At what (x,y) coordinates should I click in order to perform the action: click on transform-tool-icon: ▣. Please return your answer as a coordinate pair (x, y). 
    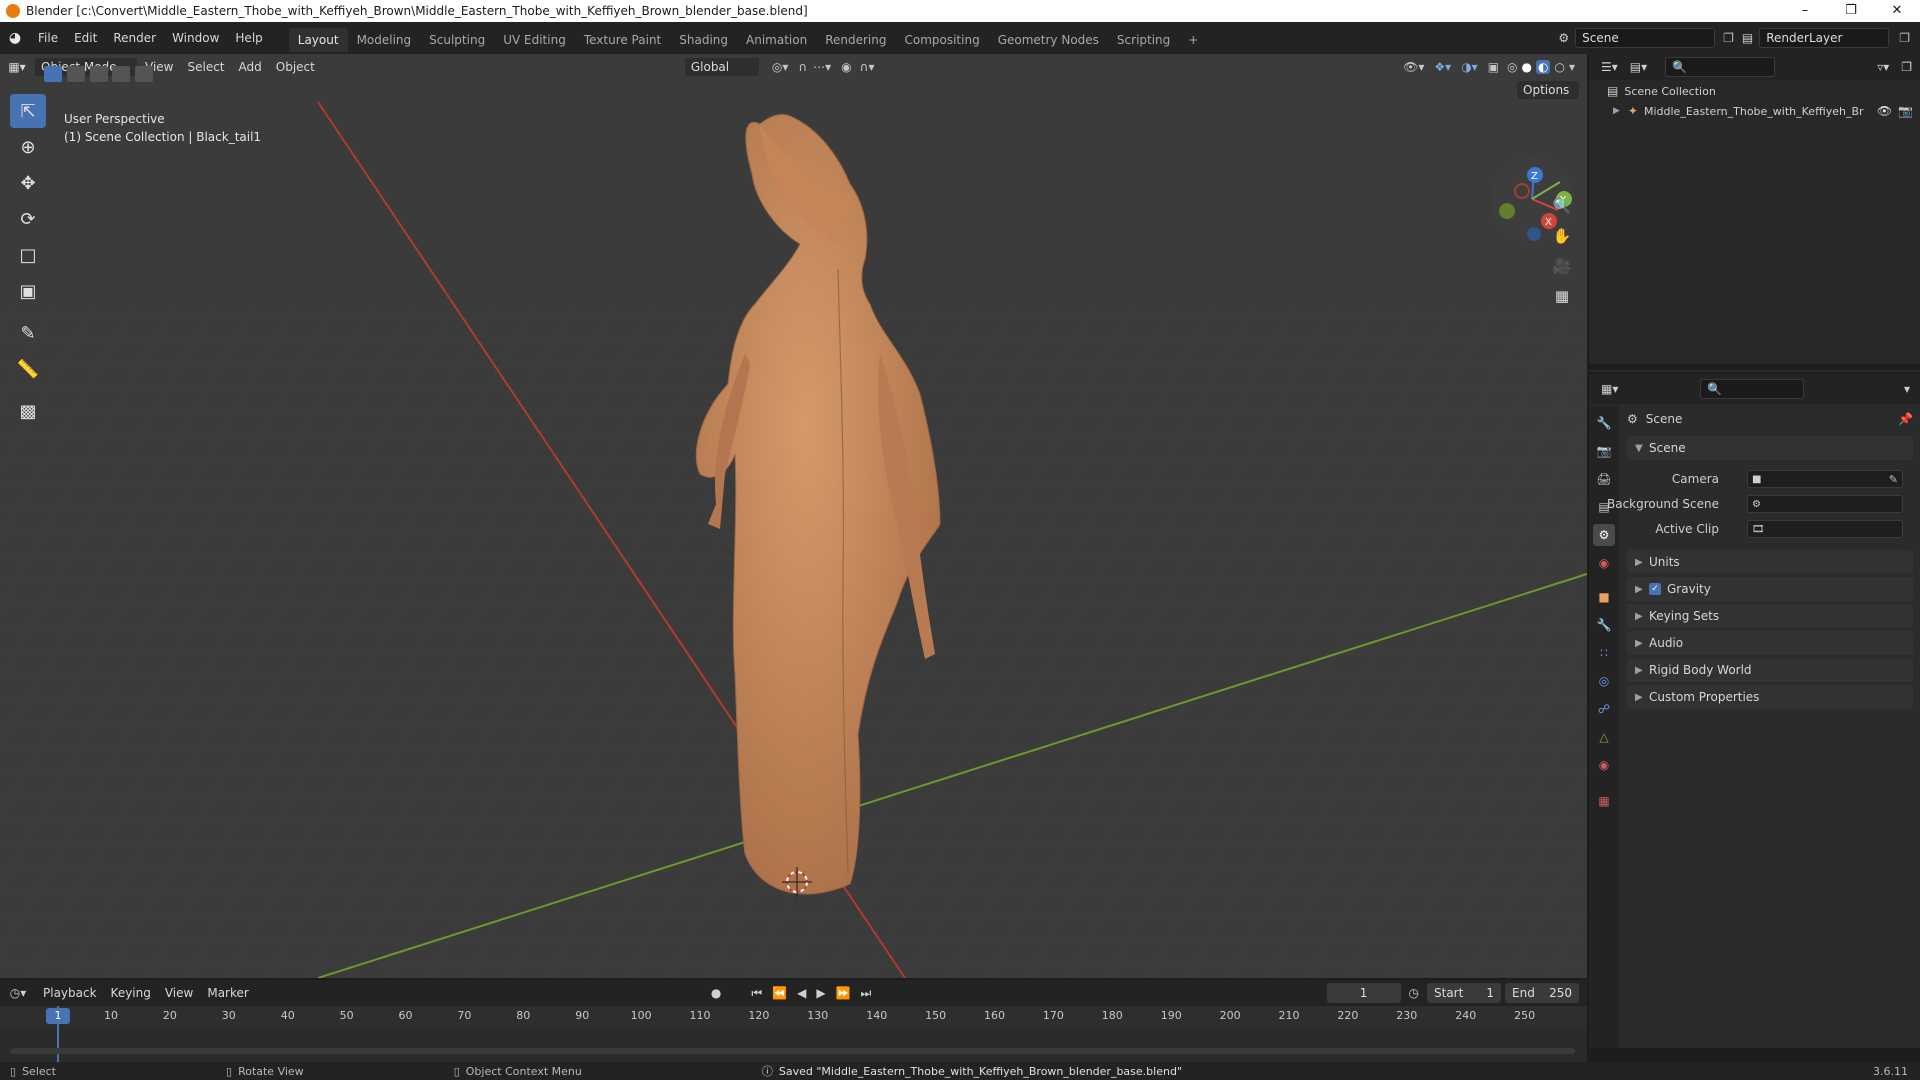
    Looking at the image, I should click on (28, 291).